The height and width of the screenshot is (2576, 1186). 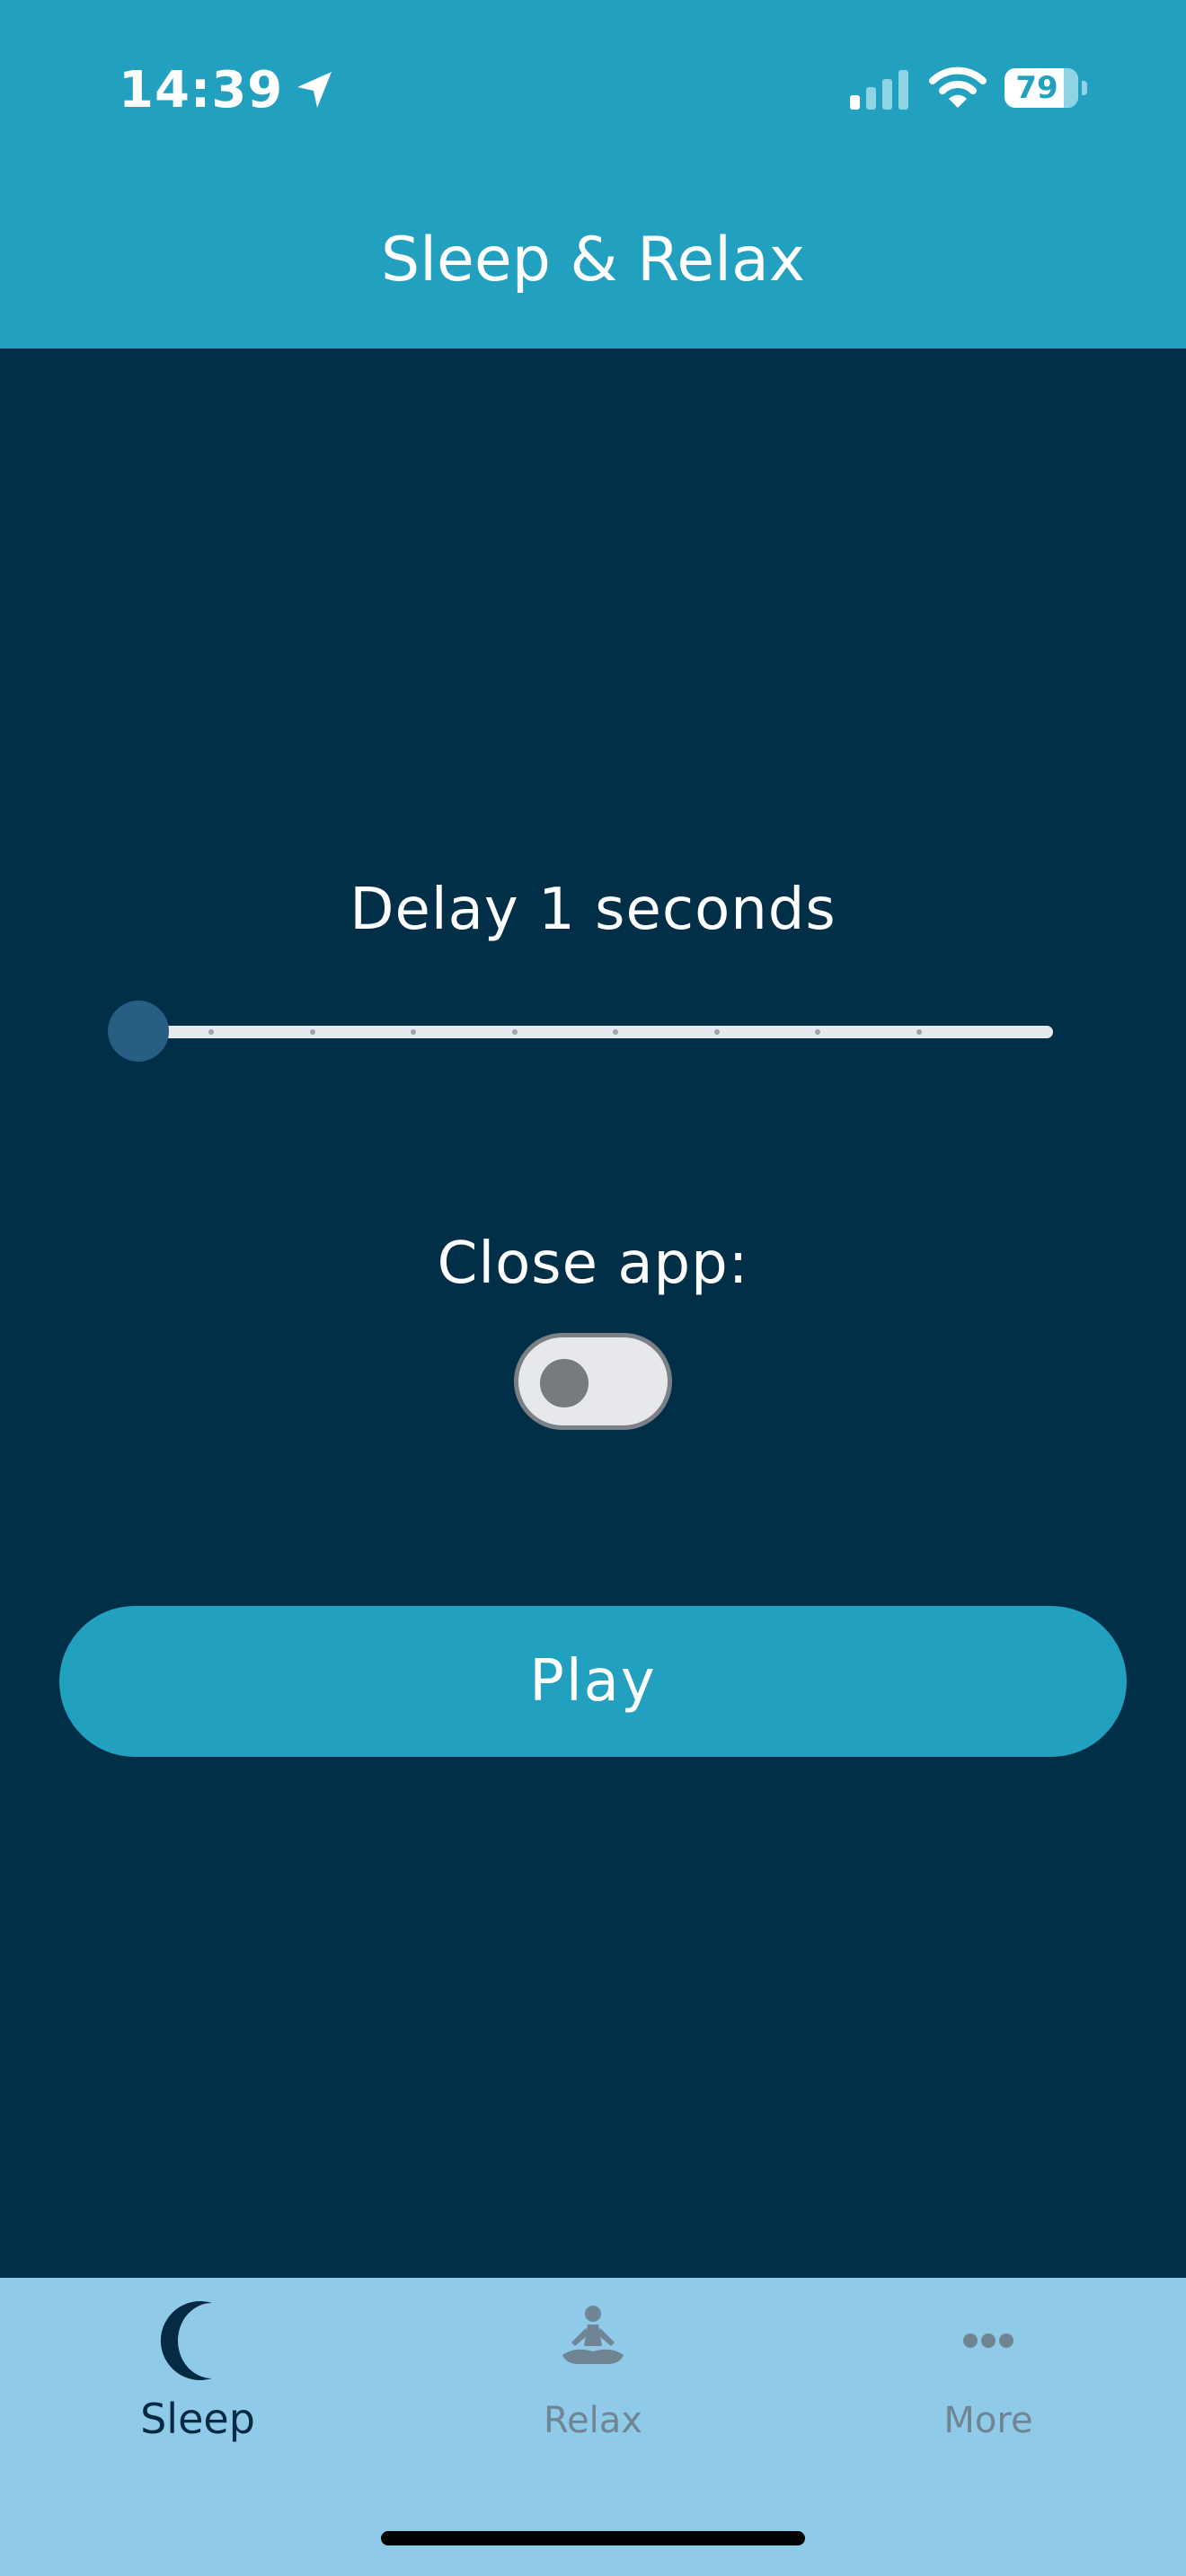 I want to click on slider-thumb, so click(x=138, y=1031).